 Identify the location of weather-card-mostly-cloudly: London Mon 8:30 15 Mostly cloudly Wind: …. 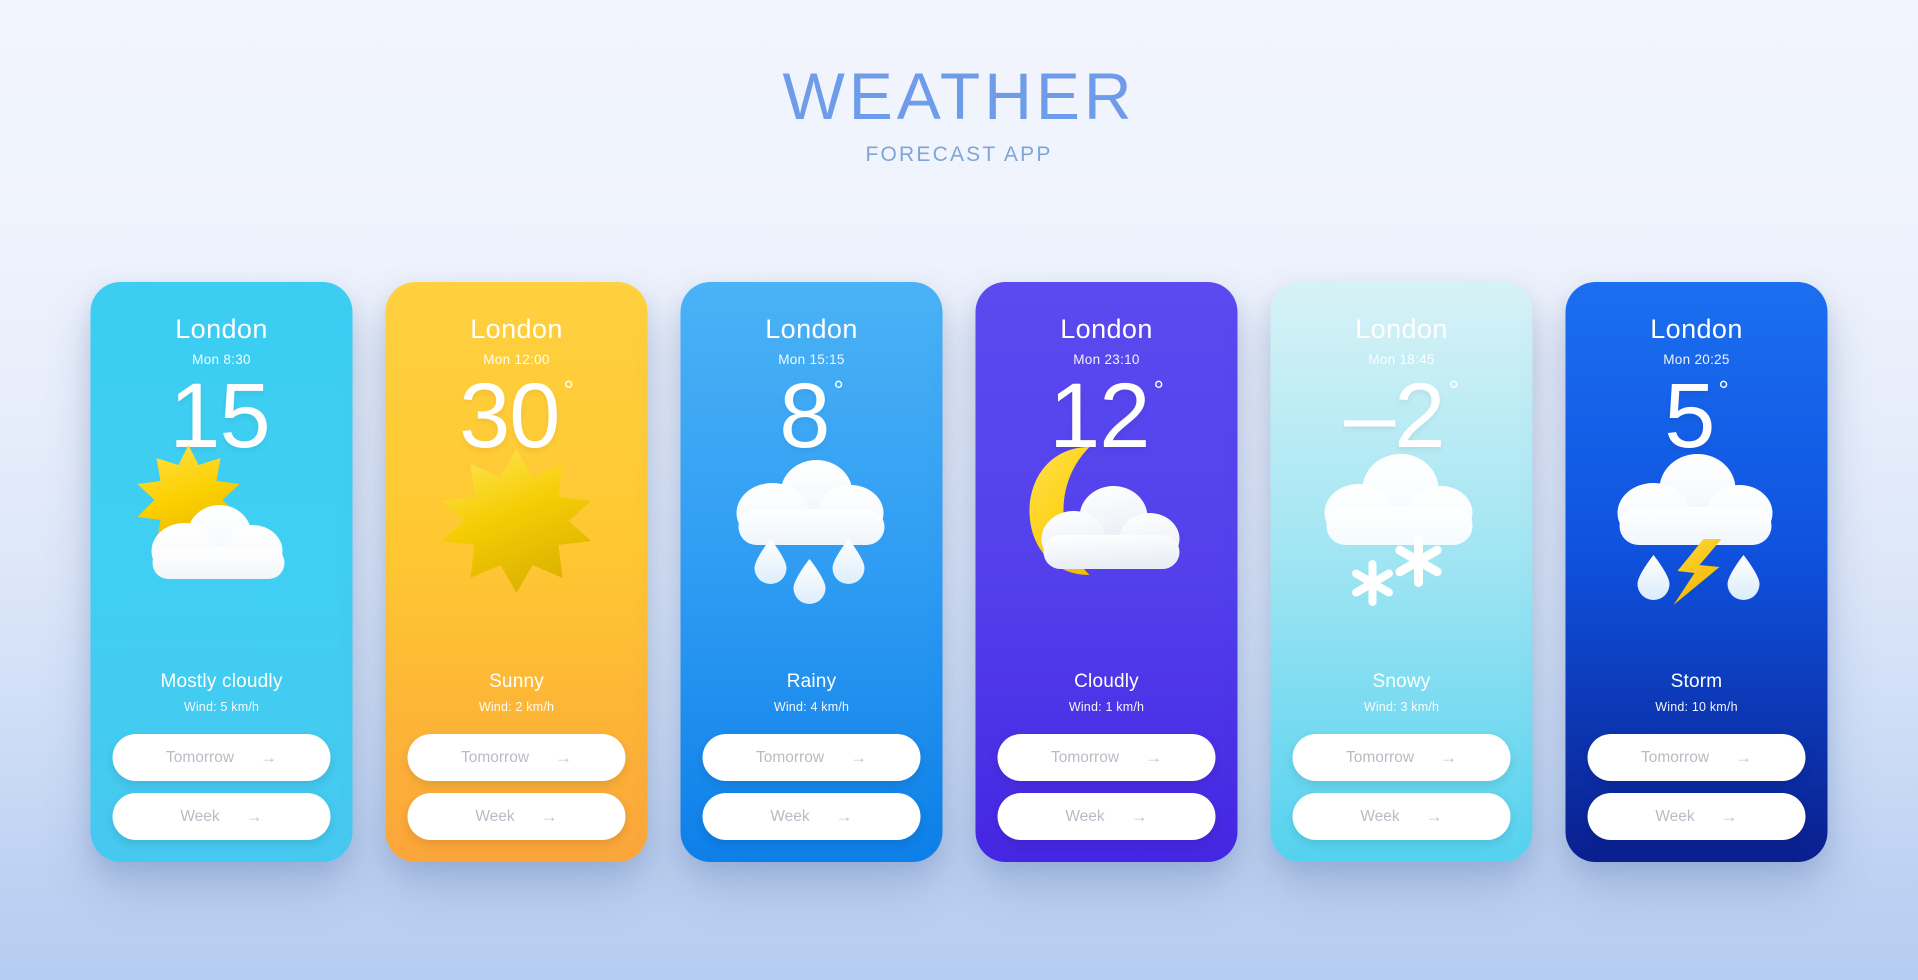
(221, 572).